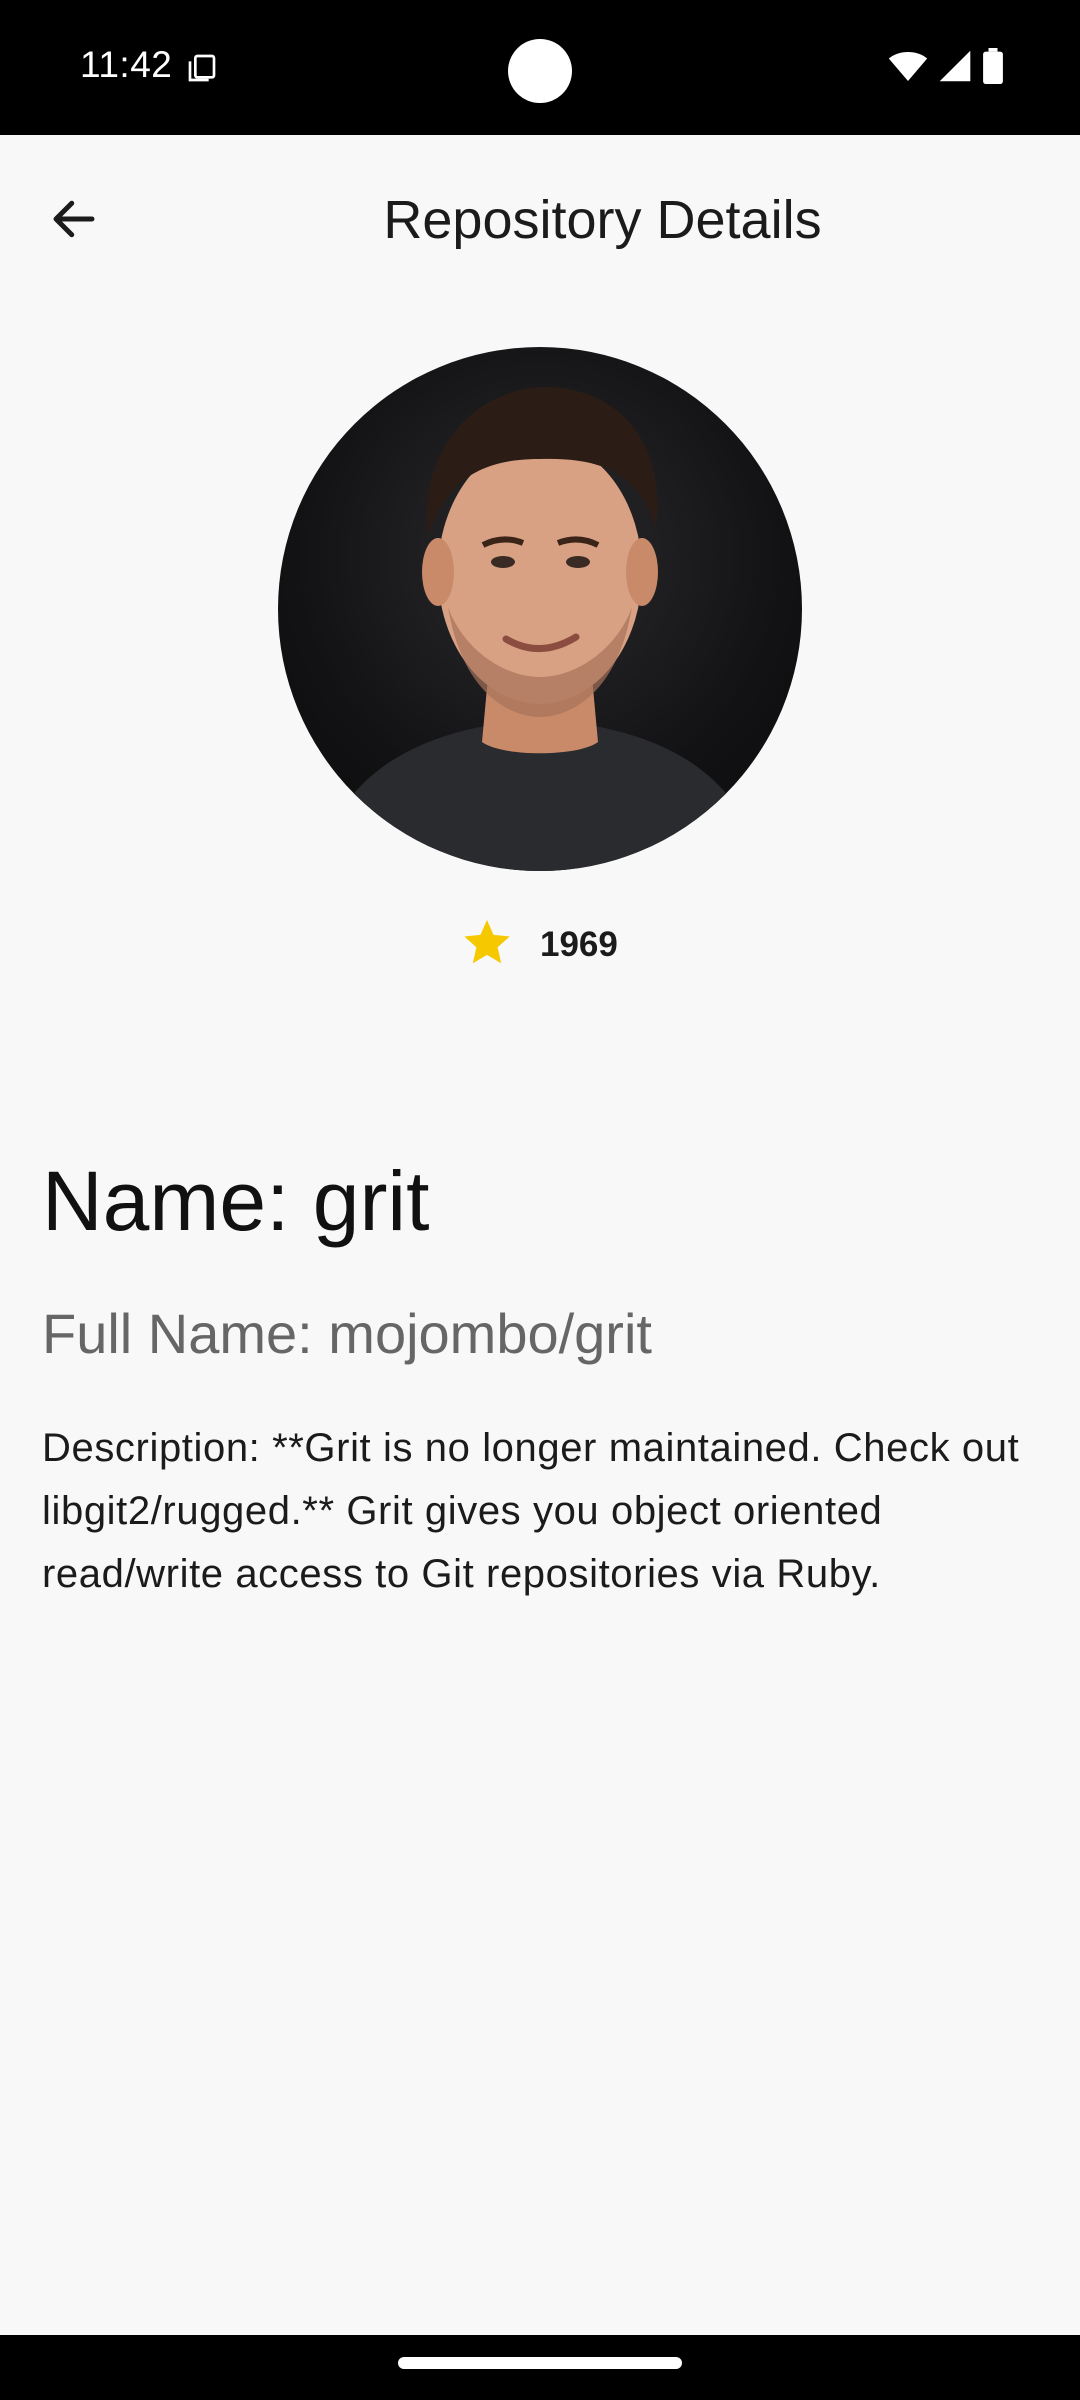 This screenshot has width=1080, height=2400. I want to click on navigation-bar, so click(540, 2367).